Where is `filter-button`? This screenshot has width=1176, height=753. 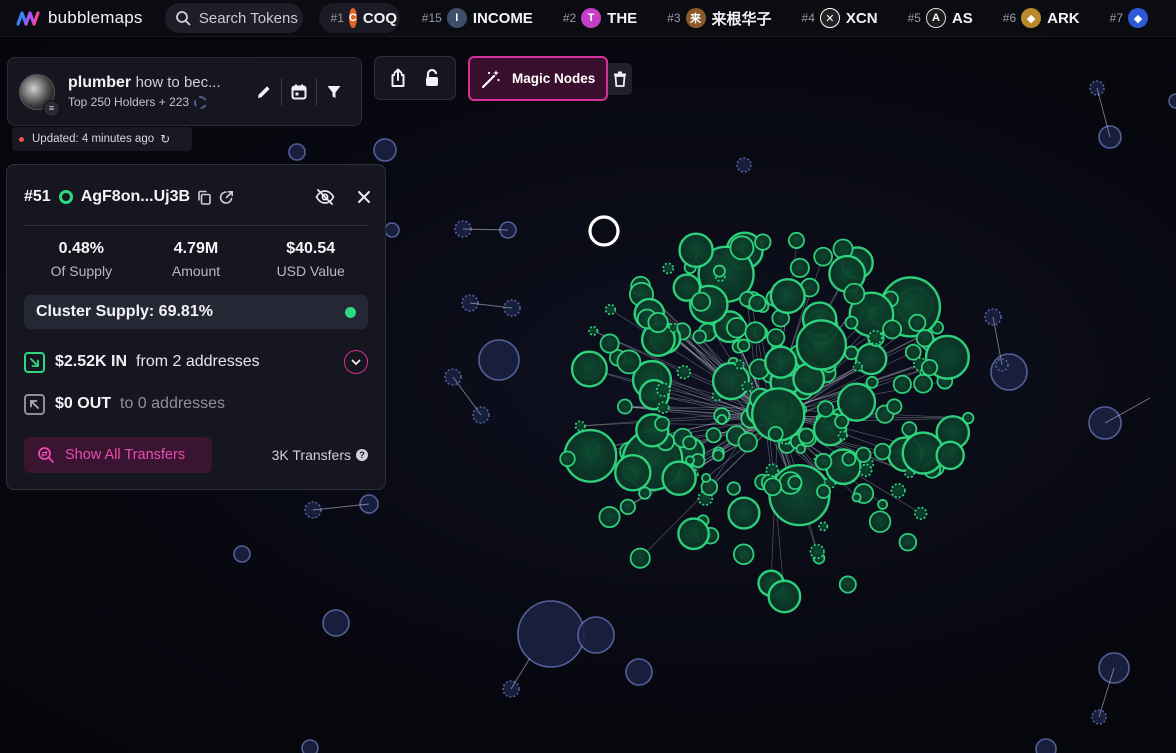
filter-button is located at coordinates (334, 92).